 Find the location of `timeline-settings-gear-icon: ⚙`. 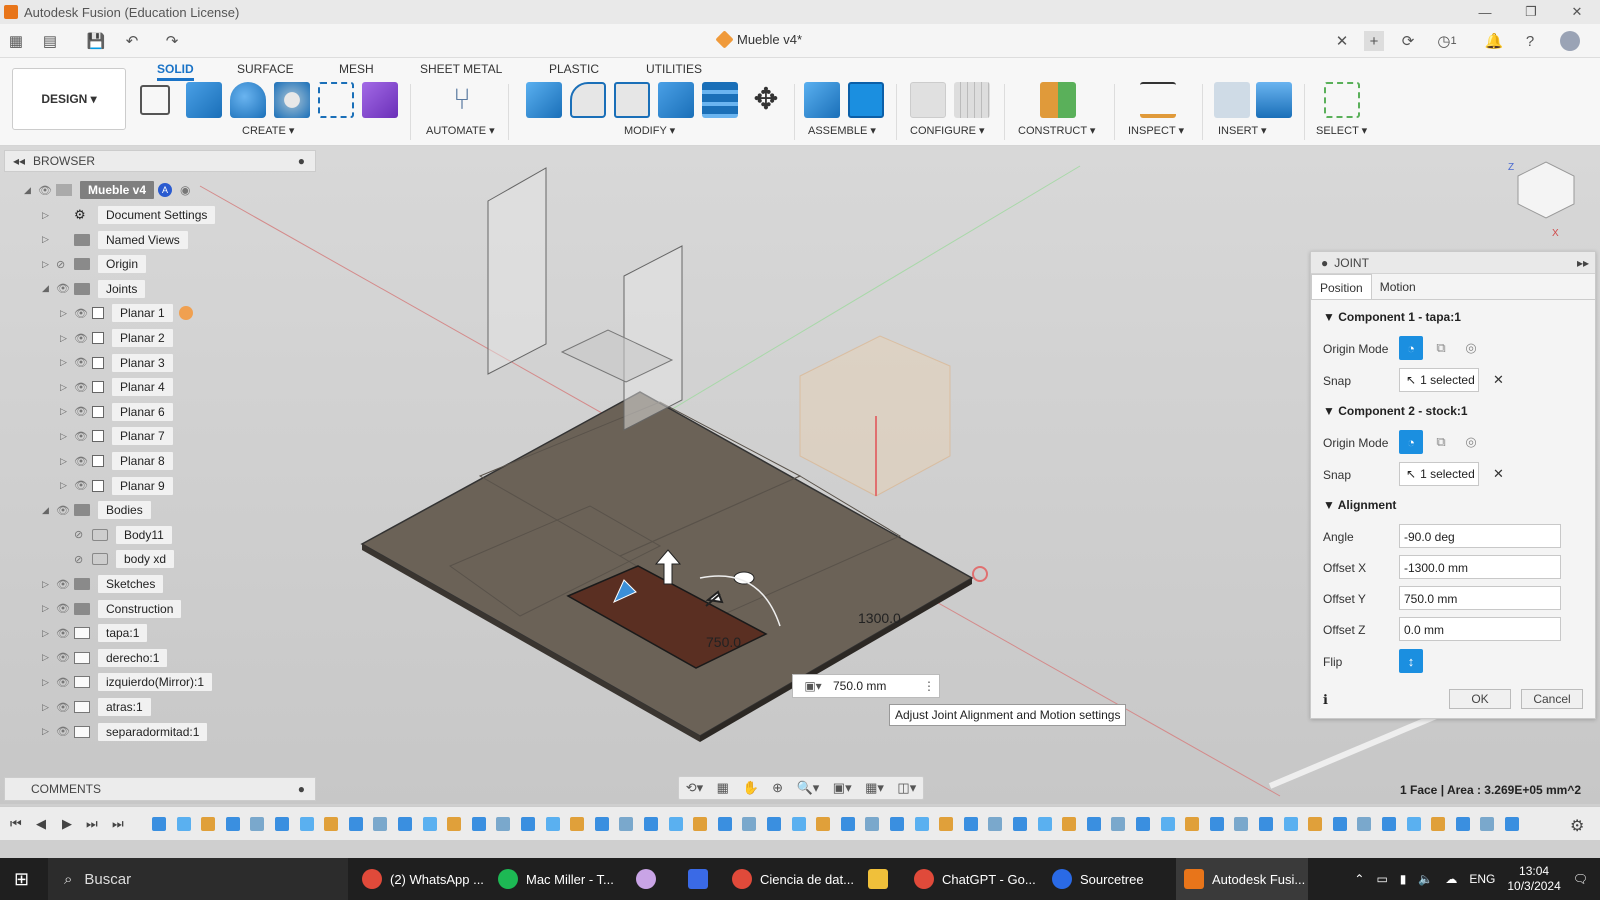

timeline-settings-gear-icon: ⚙ is located at coordinates (1577, 826).